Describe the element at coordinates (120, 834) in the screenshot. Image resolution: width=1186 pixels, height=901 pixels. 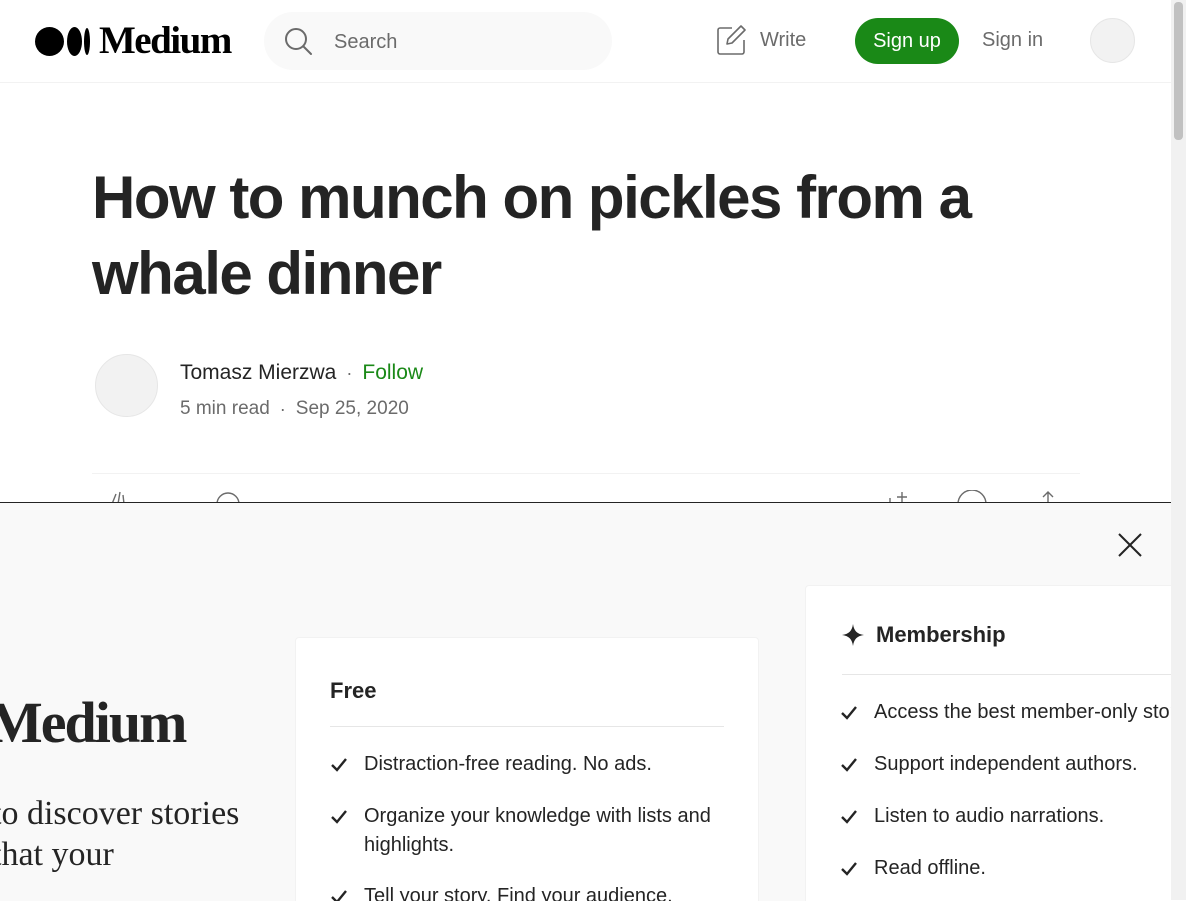
I see `modal-tagline: to discover stories that your` at that location.